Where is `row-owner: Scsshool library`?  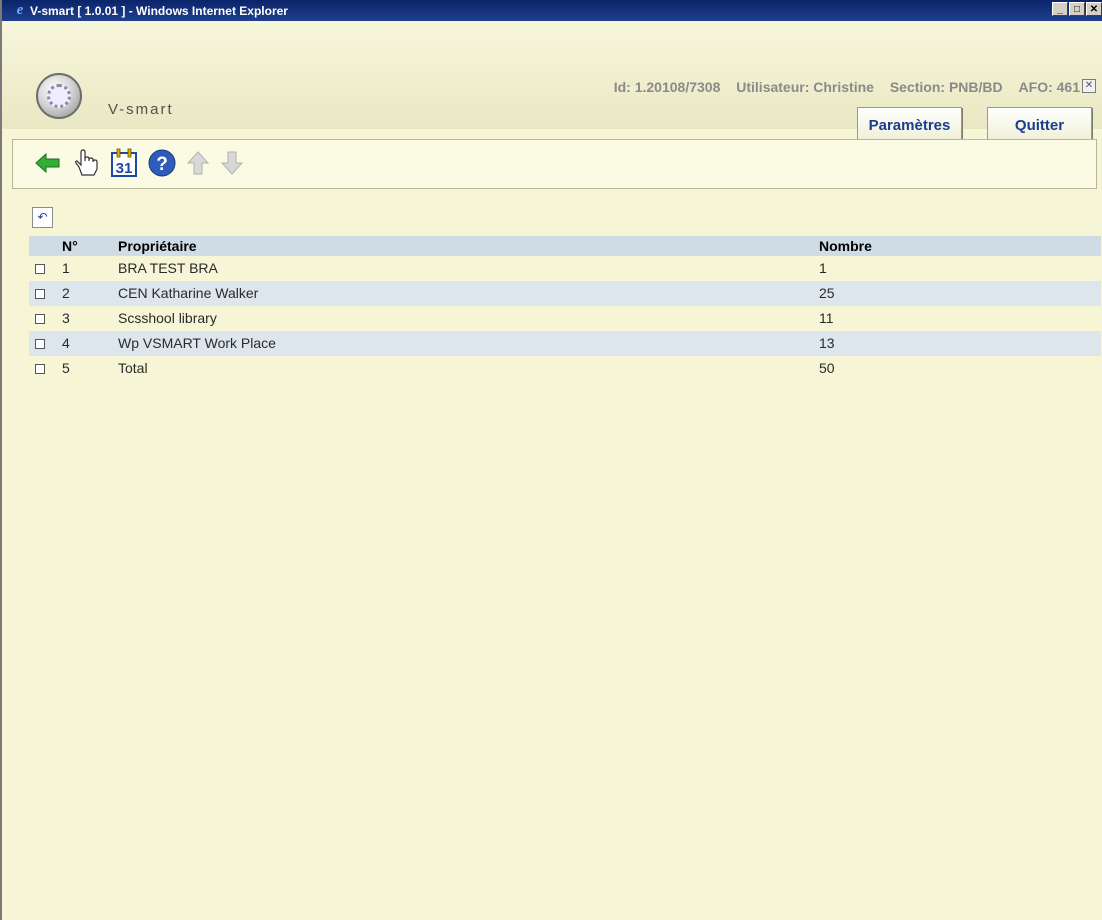 row-owner: Scsshool library is located at coordinates (167, 318).